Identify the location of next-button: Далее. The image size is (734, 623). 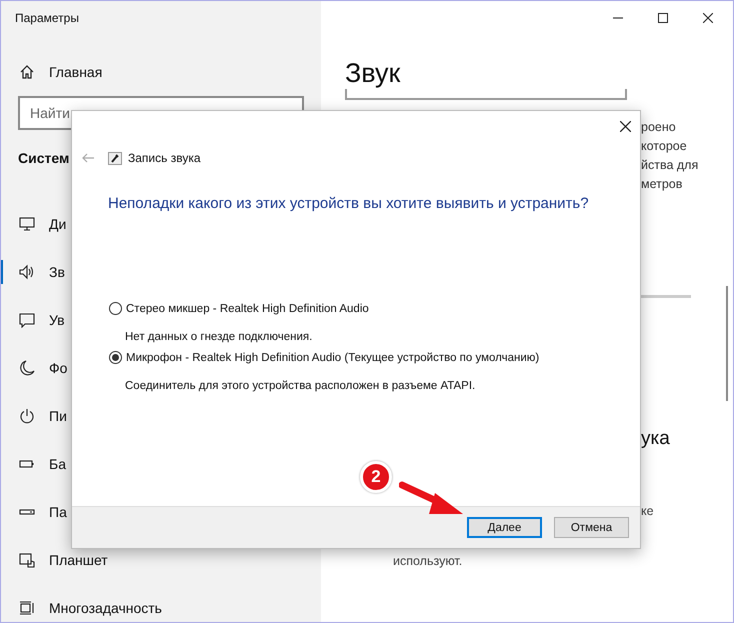
(504, 527).